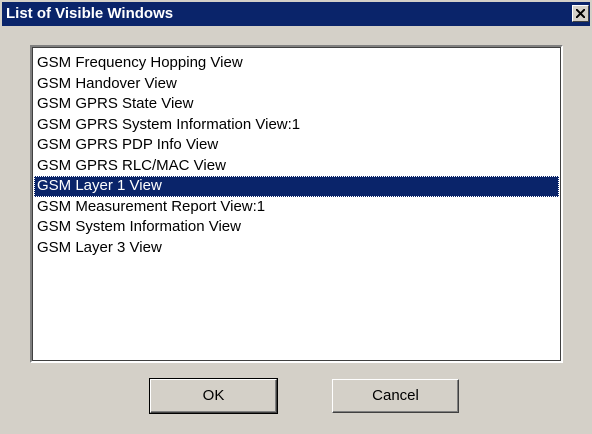 The image size is (592, 434). I want to click on list-item: GSM Handover View, so click(296, 84).